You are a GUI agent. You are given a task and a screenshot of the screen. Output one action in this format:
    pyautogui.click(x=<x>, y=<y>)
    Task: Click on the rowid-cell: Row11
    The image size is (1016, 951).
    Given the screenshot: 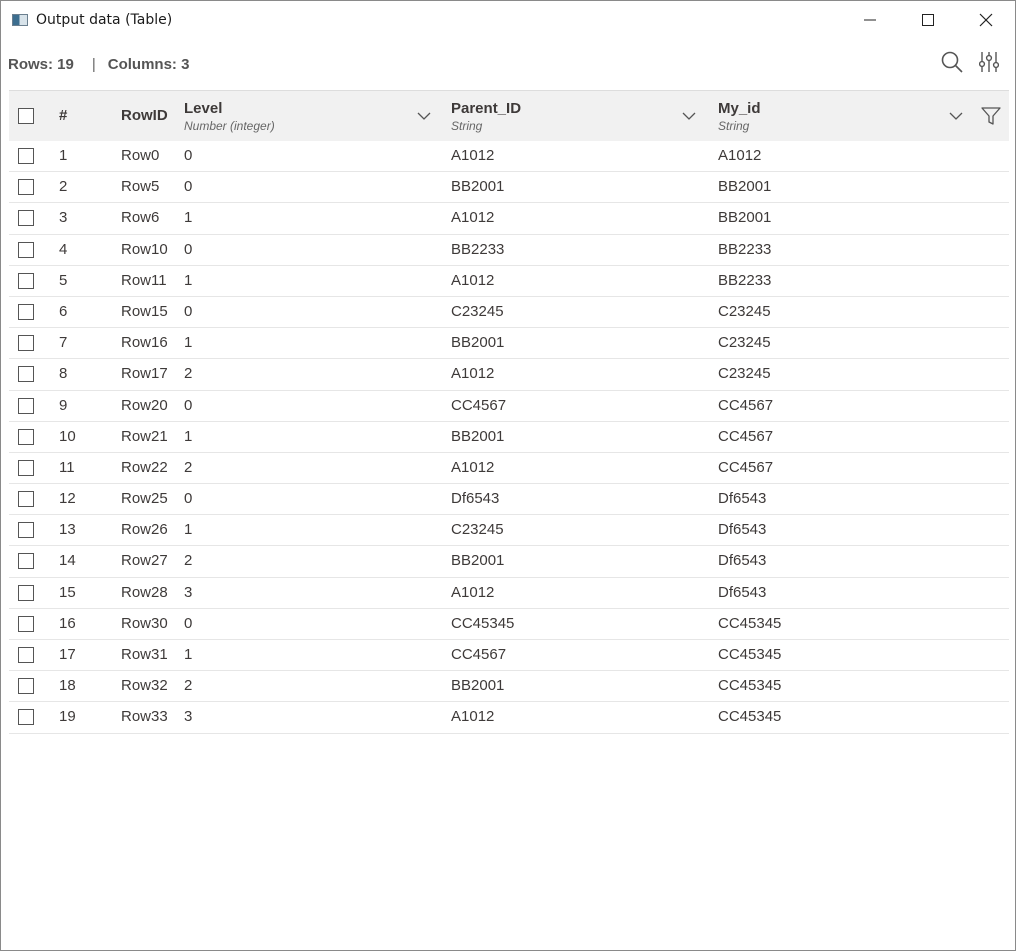 What is the action you would take?
    pyautogui.click(x=144, y=280)
    